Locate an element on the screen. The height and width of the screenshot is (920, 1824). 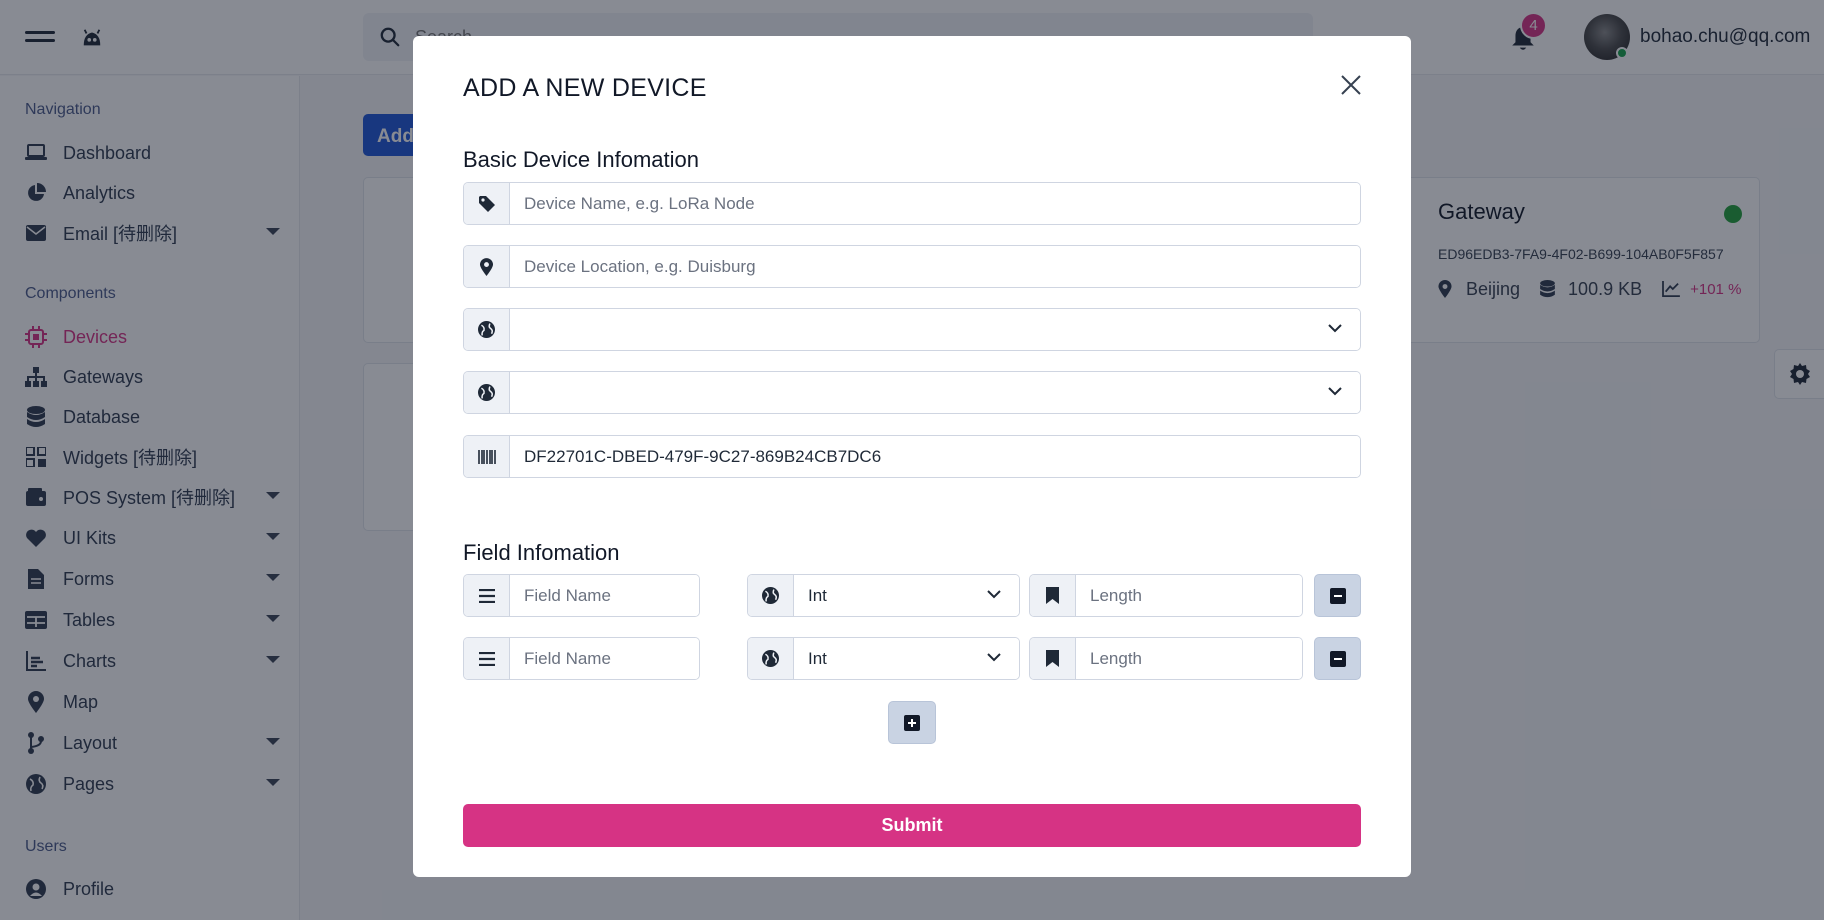
basic-info-section-title: Basic Device Infomation is located at coordinates (581, 159).